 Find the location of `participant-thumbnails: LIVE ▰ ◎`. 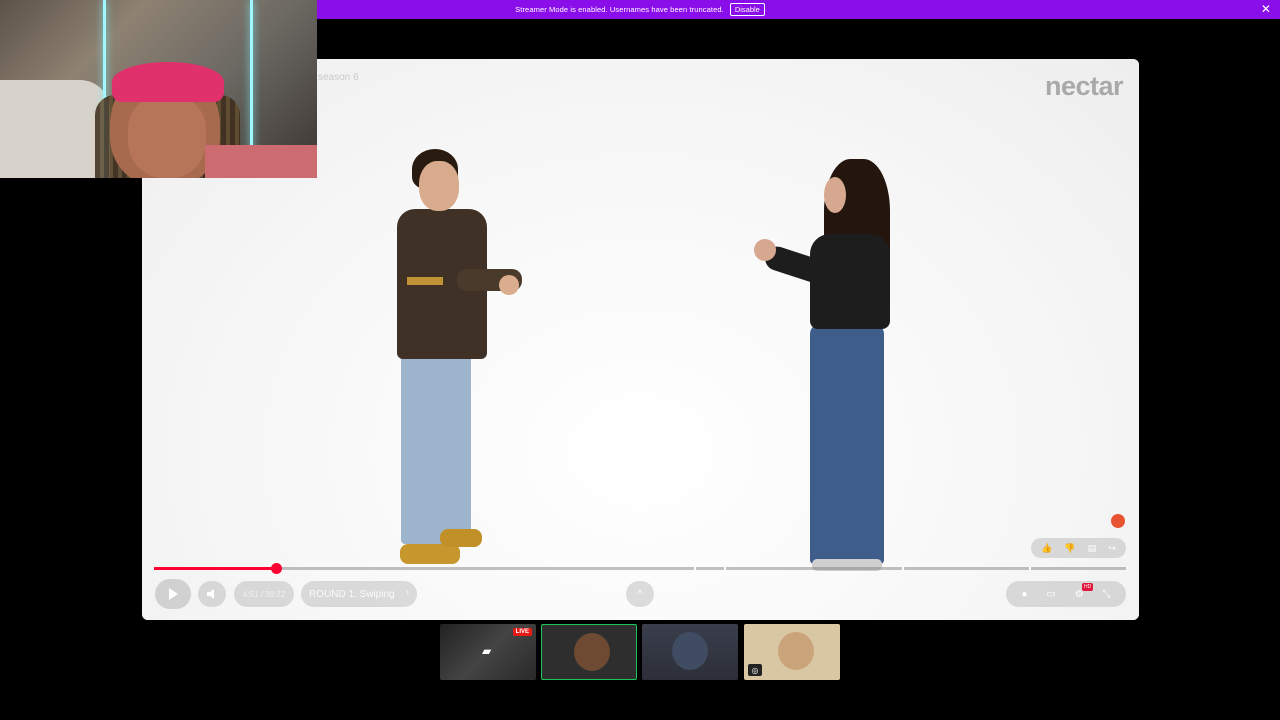

participant-thumbnails: LIVE ▰ ◎ is located at coordinates (642, 652).